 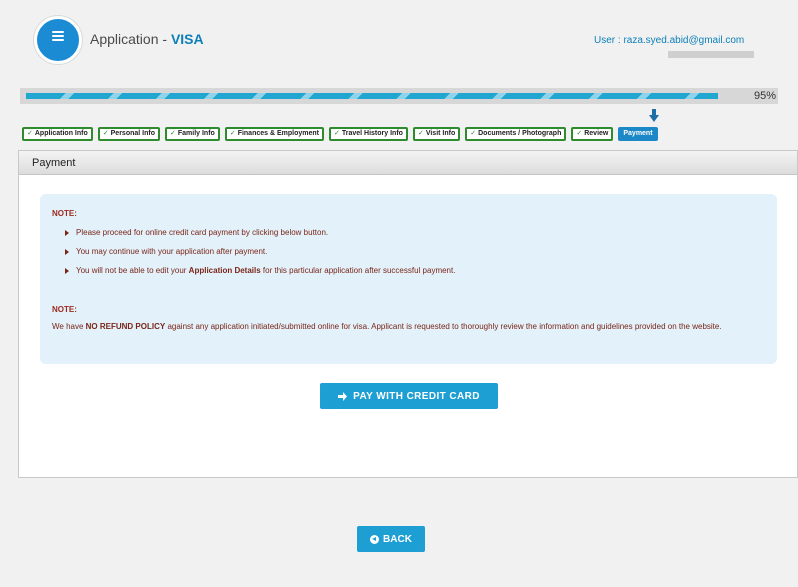 I want to click on user-underline, so click(x=711, y=54).